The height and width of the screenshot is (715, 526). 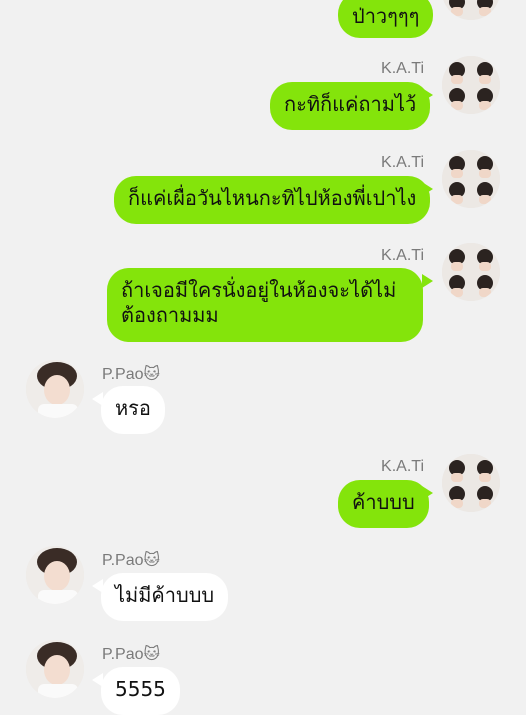 I want to click on message-bubble: หรอ, so click(x=133, y=410).